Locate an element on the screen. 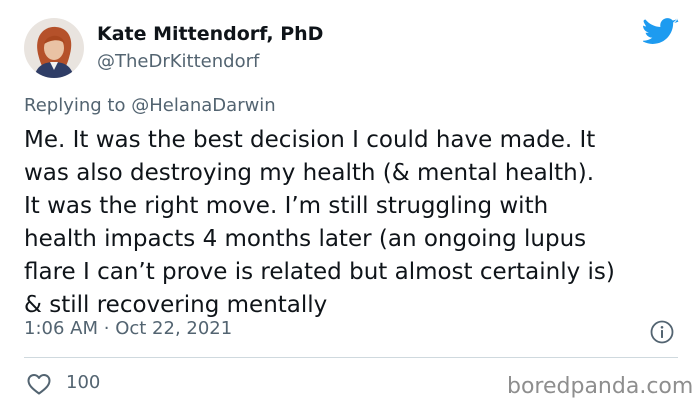 This screenshot has width=700, height=410. watermark: boredpanda.com is located at coordinates (600, 386).